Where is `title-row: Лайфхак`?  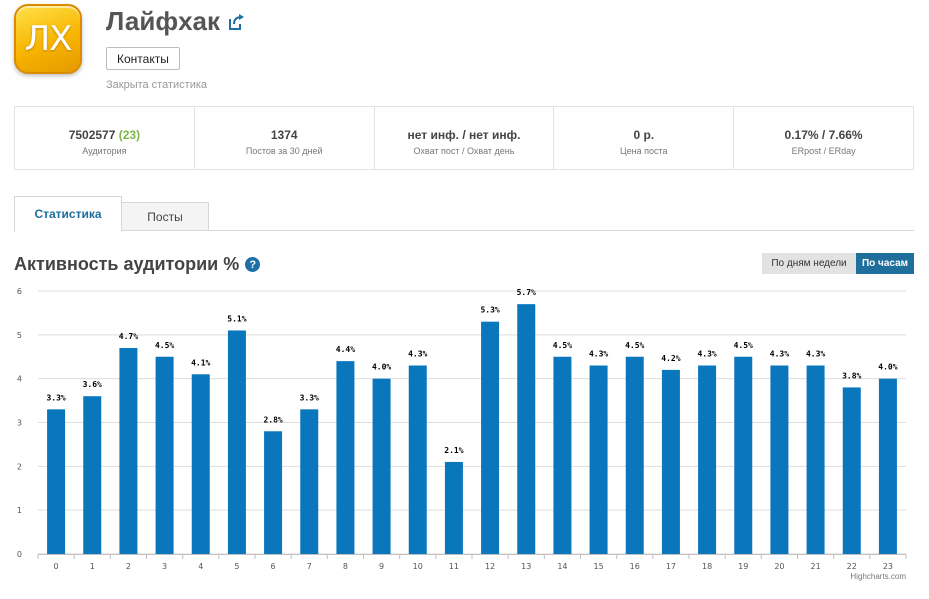
title-row: Лайфхак is located at coordinates (176, 21).